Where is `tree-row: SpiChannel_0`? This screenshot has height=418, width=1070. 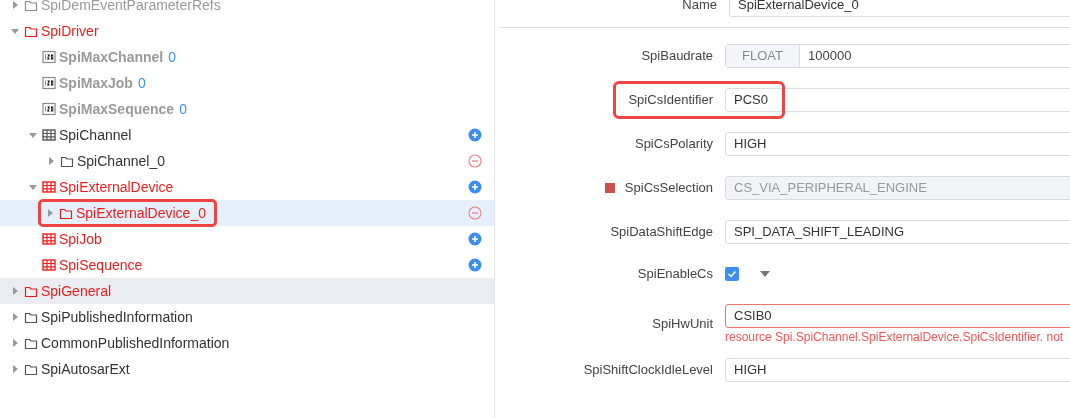
tree-row: SpiChannel_0 is located at coordinates (247, 161).